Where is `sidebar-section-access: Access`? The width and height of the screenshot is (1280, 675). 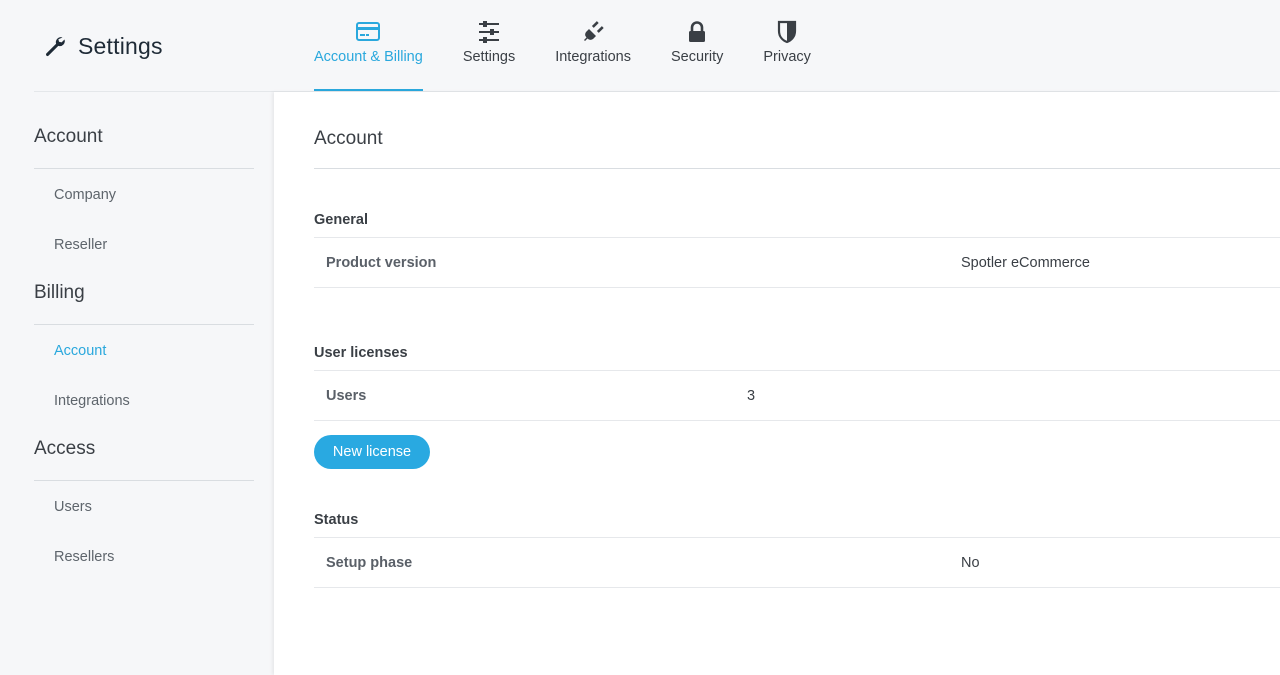 sidebar-section-access: Access is located at coordinates (65, 448).